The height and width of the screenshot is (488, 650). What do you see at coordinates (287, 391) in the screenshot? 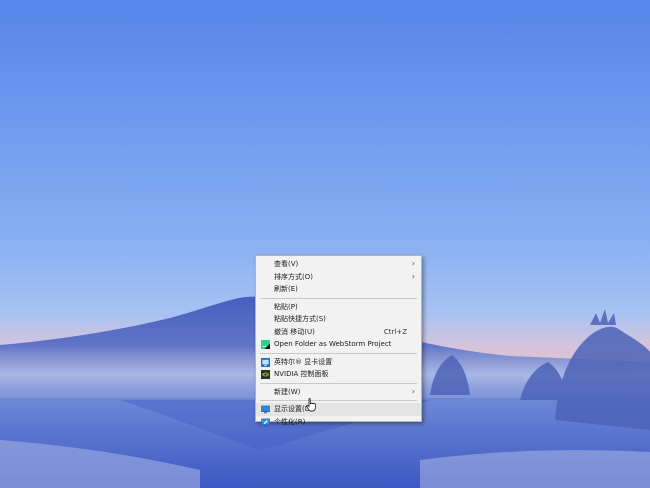
I see `menu-item-new-label: 新建(W)` at bounding box center [287, 391].